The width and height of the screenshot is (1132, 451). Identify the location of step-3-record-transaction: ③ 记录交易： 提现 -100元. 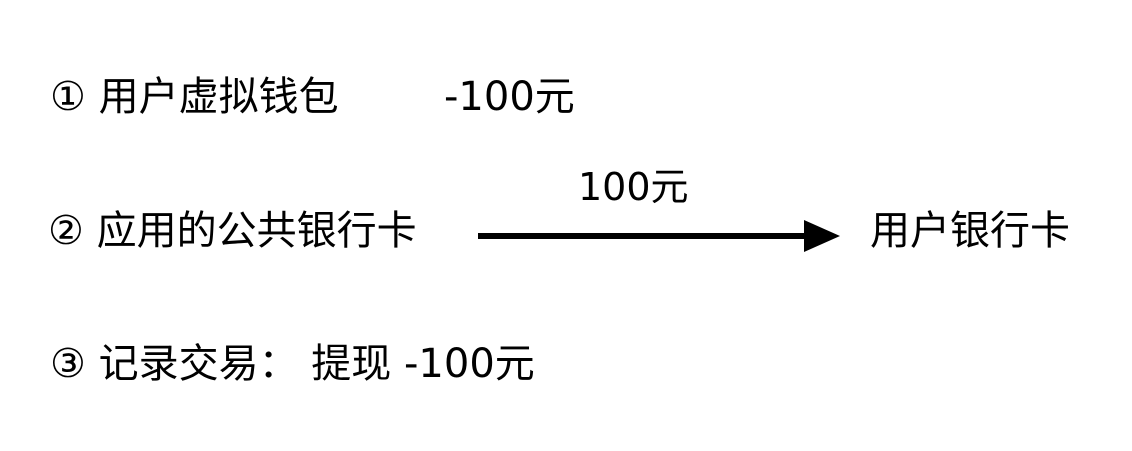
(292, 364).